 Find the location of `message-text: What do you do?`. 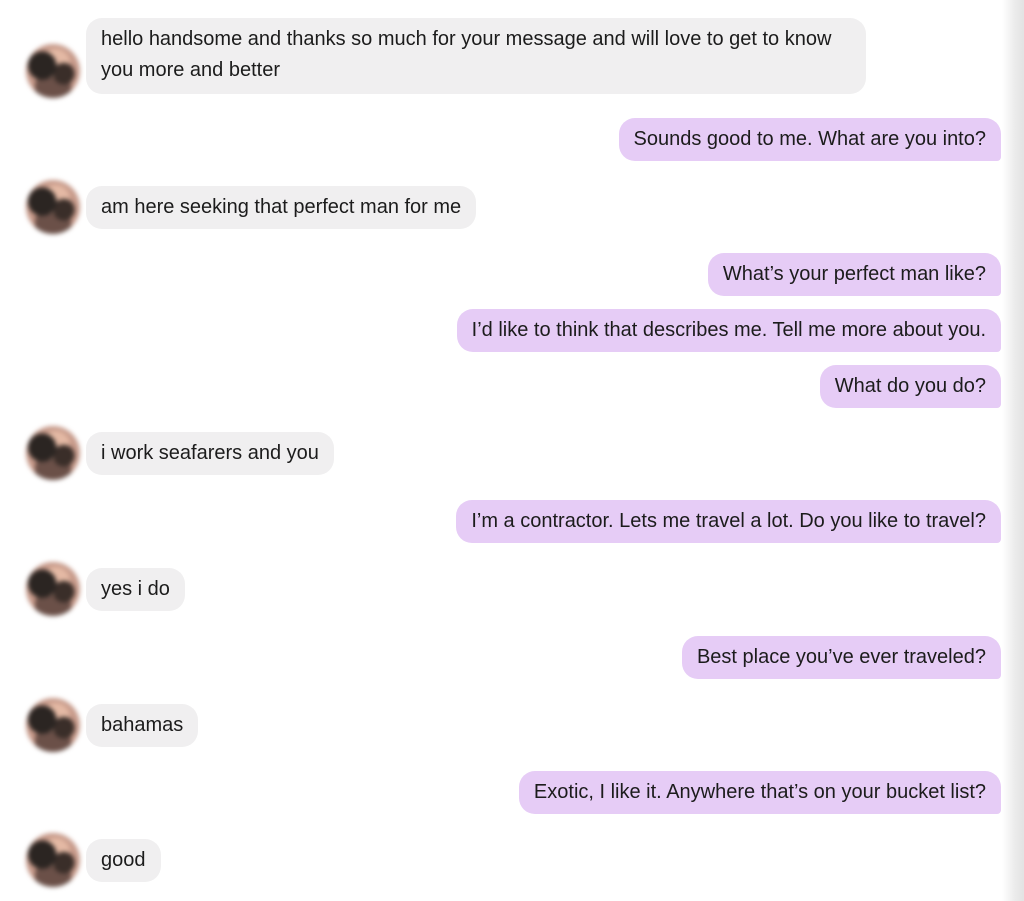

message-text: What do you do? is located at coordinates (910, 386).